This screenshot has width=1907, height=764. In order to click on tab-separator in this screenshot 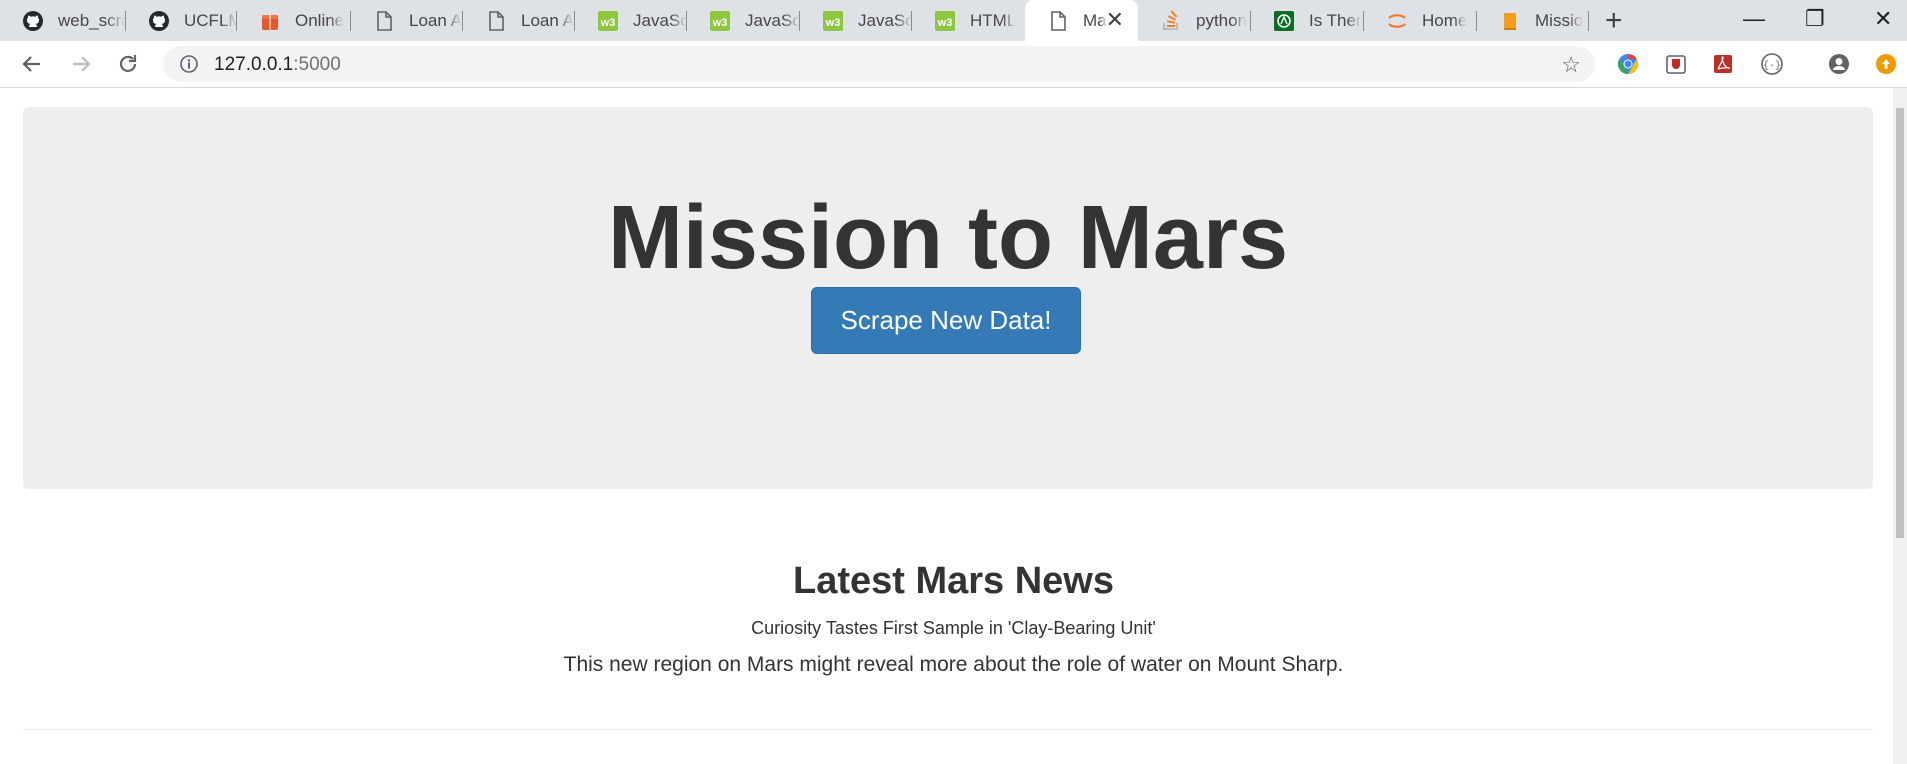, I will do `click(1588, 21)`.